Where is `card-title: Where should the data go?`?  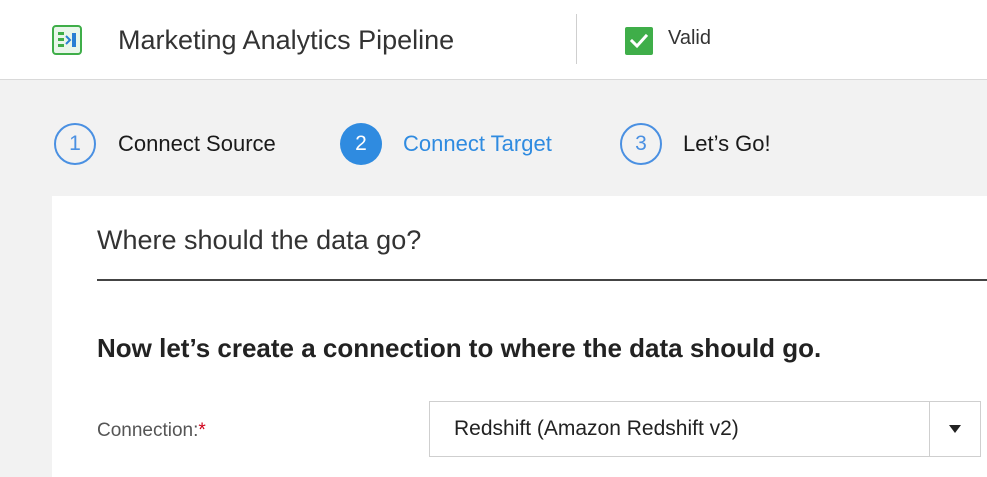 card-title: Where should the data go? is located at coordinates (259, 240).